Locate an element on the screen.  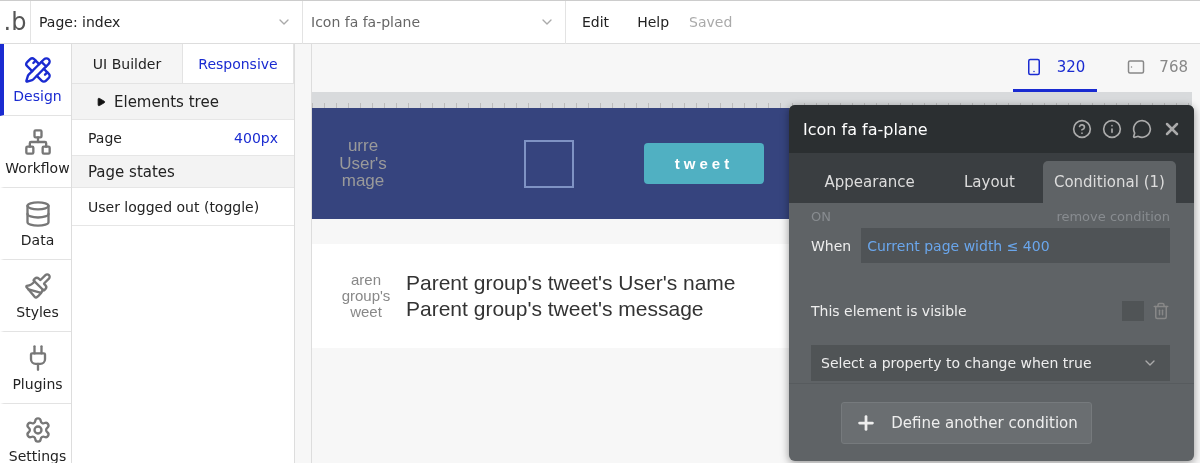
page-select: Page: index is located at coordinates (166, 22).